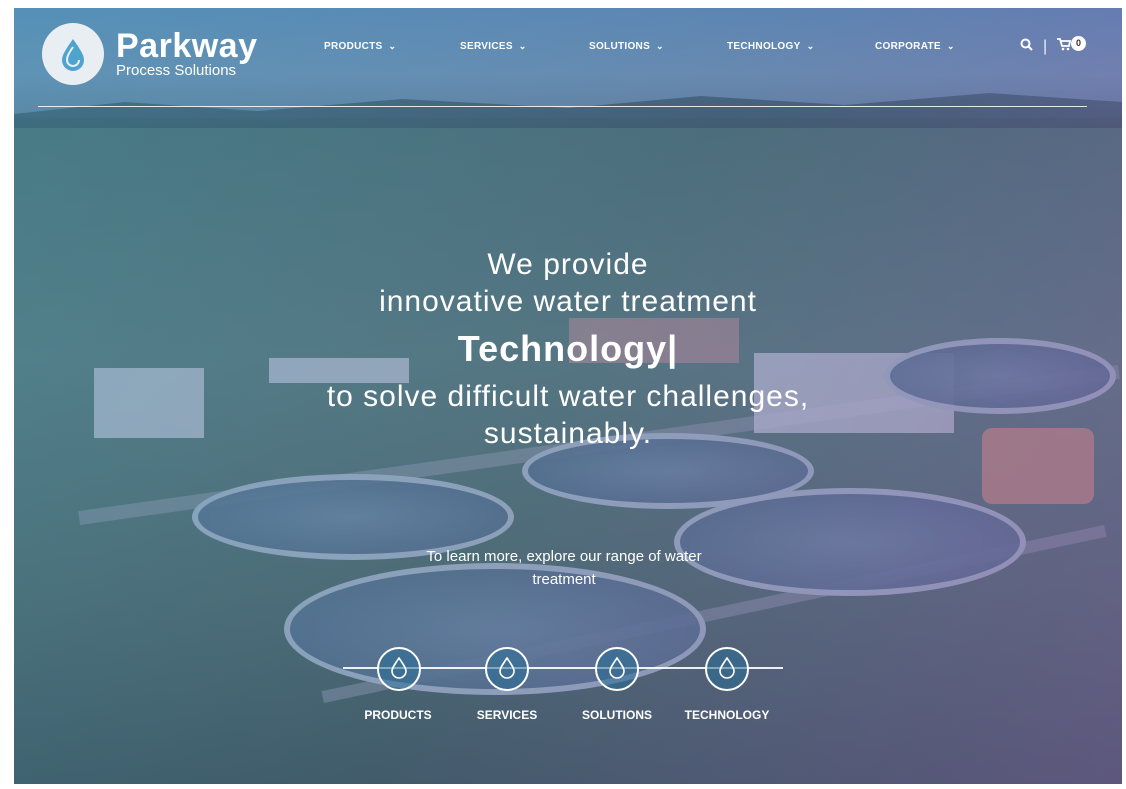  Describe the element at coordinates (187, 46) in the screenshot. I see `brand-name: Parkway` at that location.